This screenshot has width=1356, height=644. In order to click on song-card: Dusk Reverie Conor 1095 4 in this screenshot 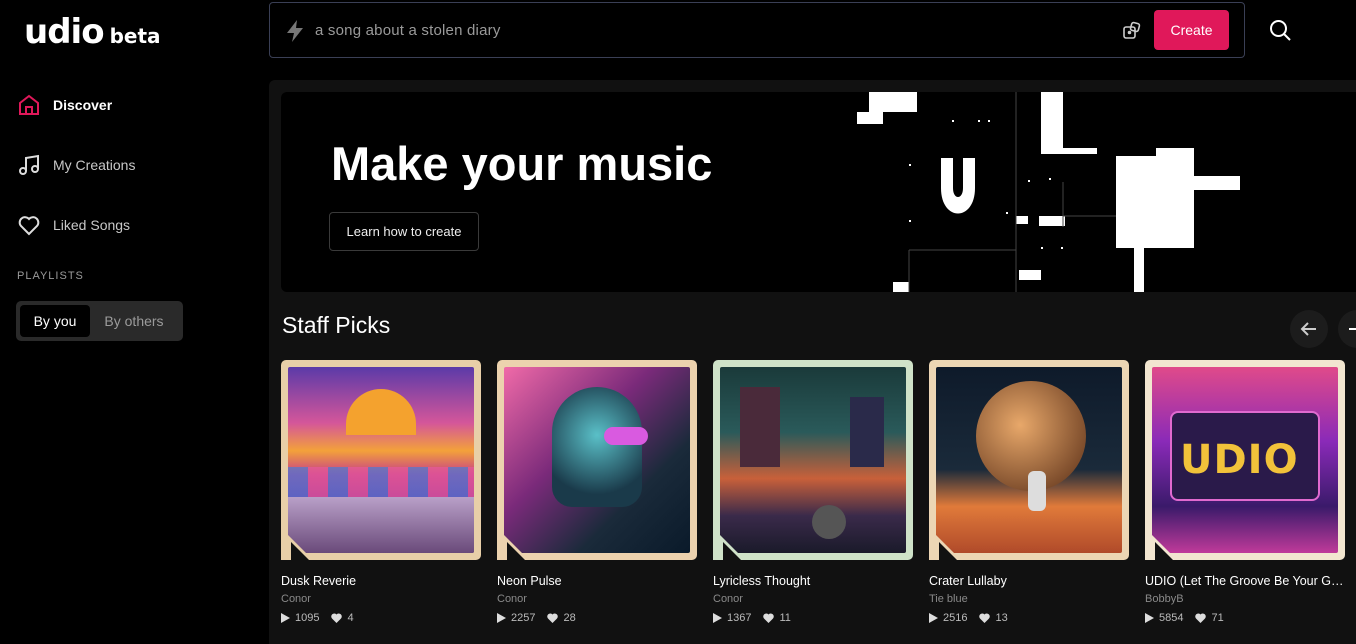, I will do `click(381, 492)`.